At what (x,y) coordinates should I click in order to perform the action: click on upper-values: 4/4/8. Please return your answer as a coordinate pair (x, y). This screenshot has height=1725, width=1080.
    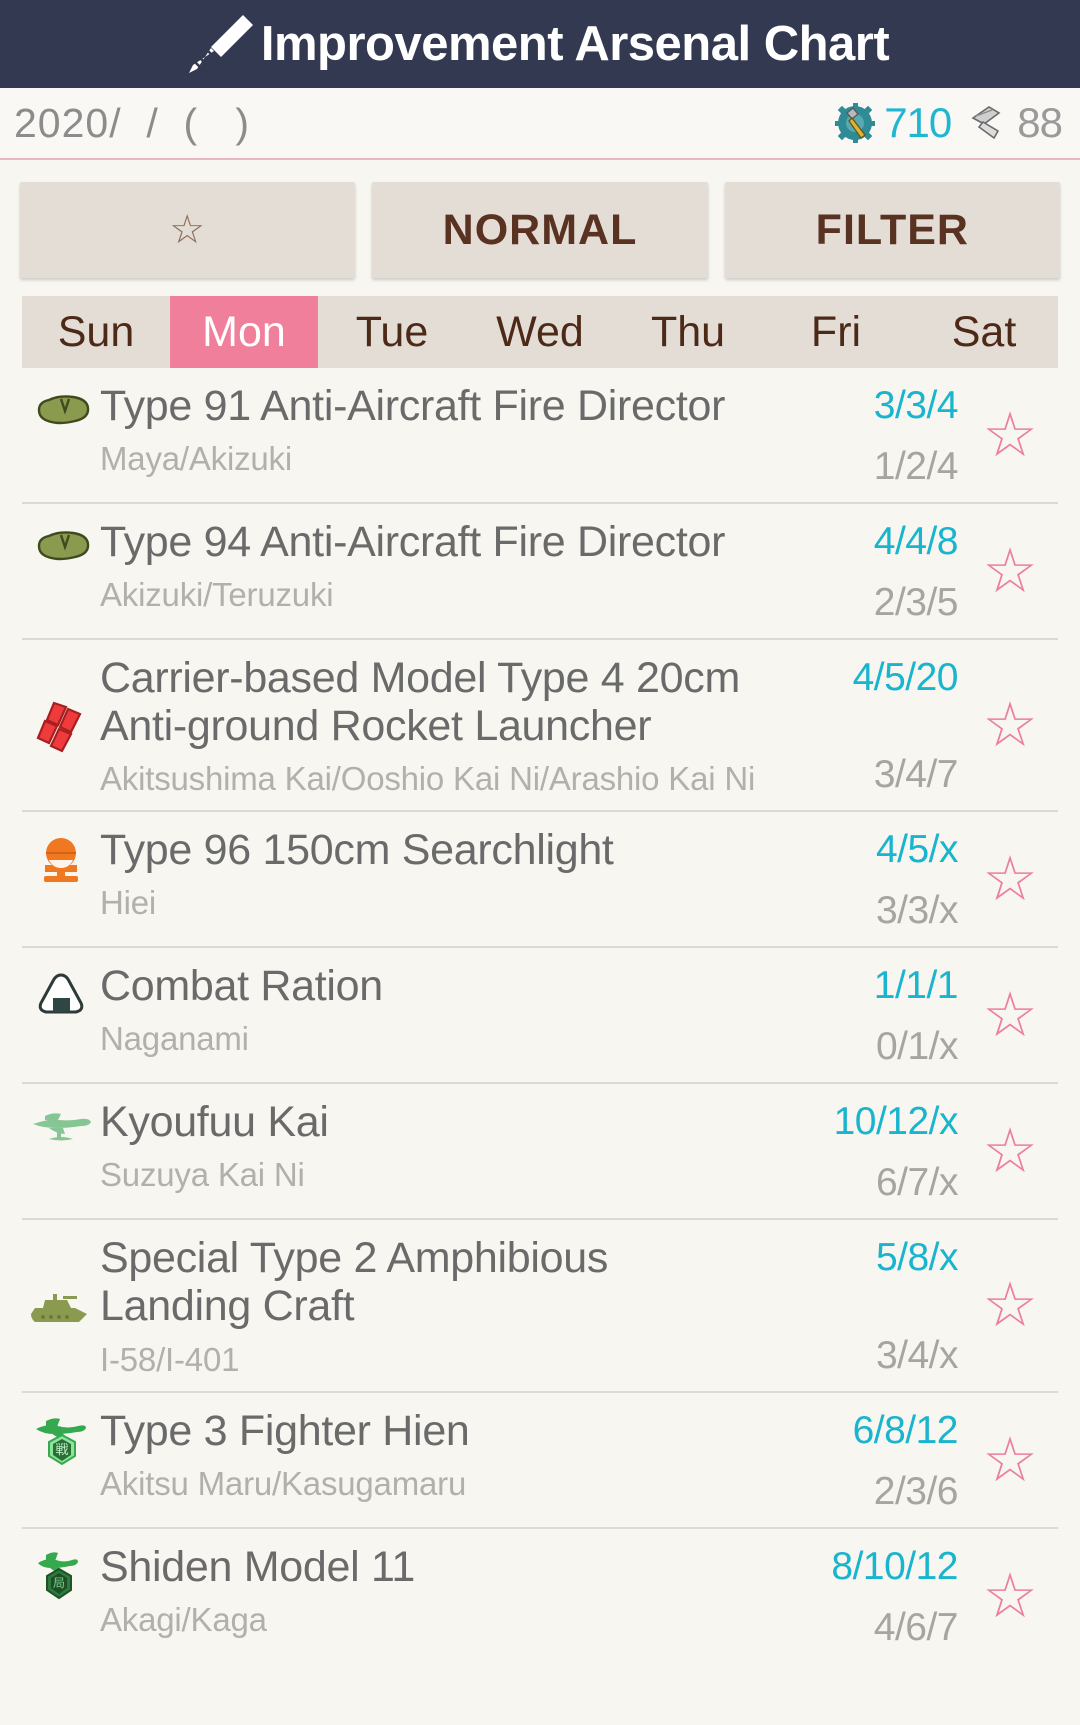
    Looking at the image, I should click on (916, 541).